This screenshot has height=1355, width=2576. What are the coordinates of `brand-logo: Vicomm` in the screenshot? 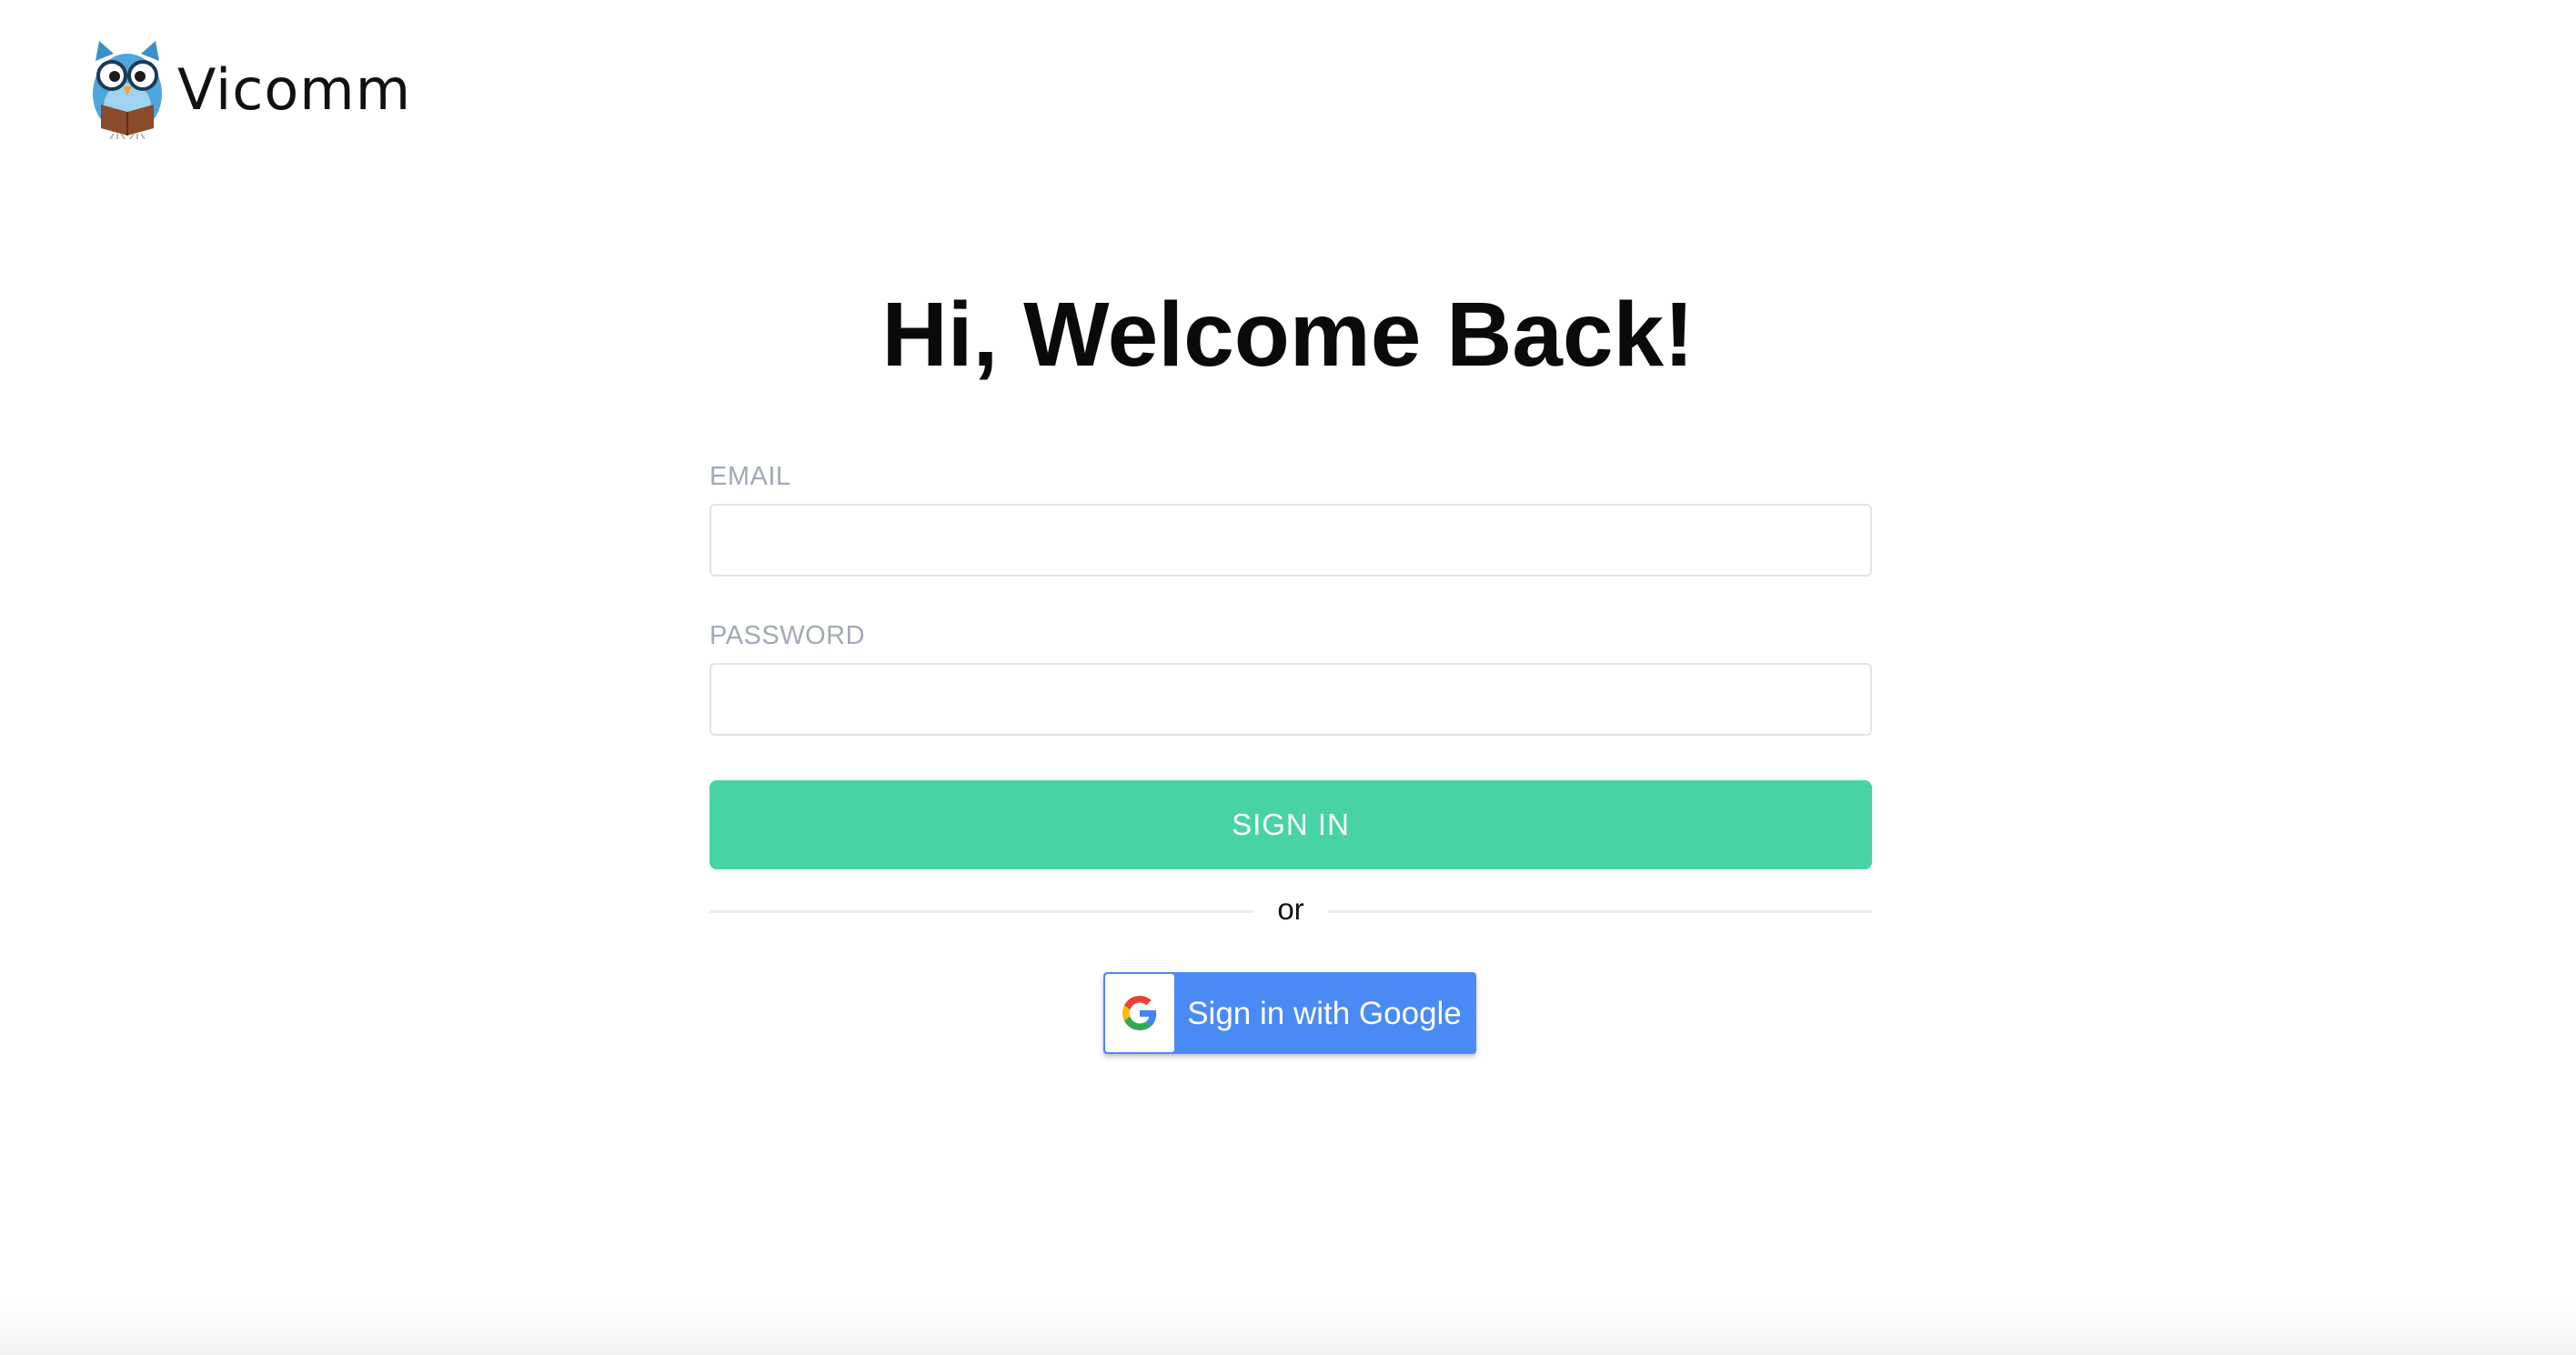 It's located at (250, 90).